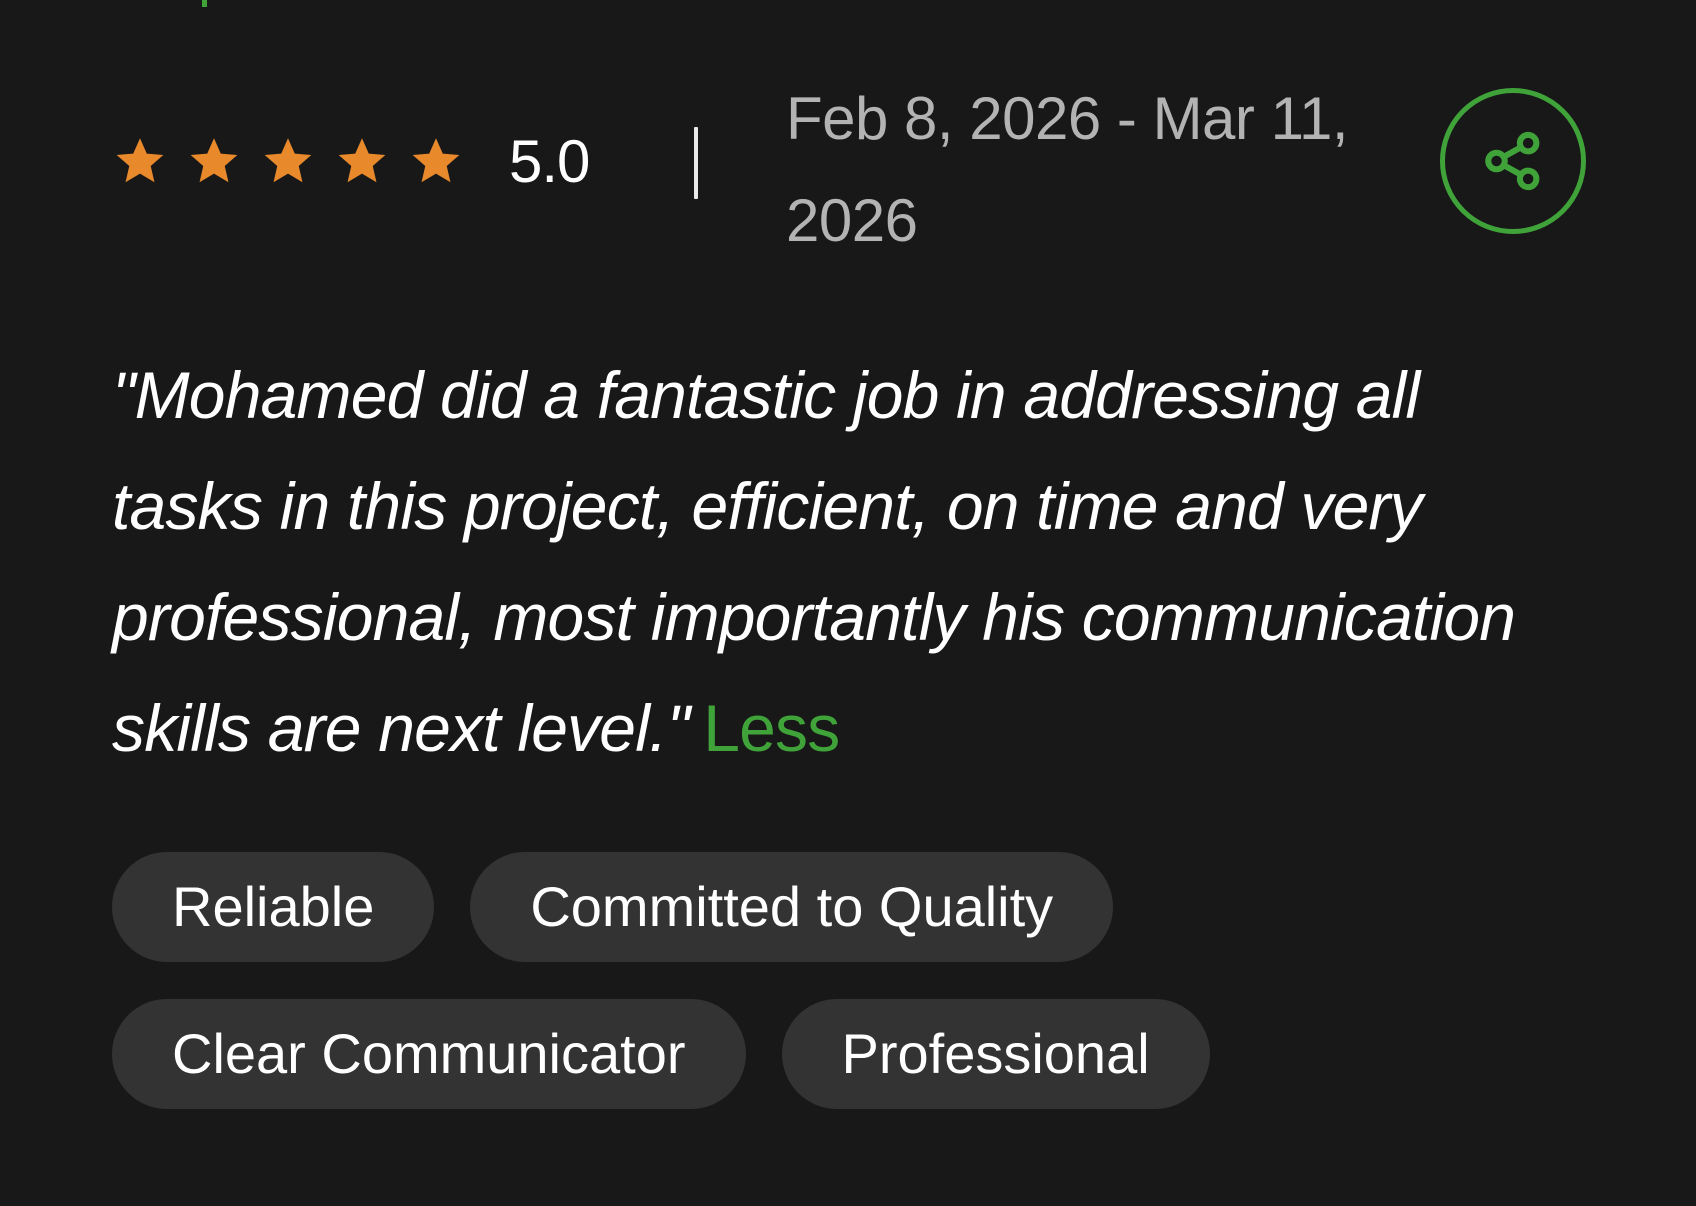 This screenshot has height=1206, width=1696. I want to click on rating-row: 5.0, so click(351, 161).